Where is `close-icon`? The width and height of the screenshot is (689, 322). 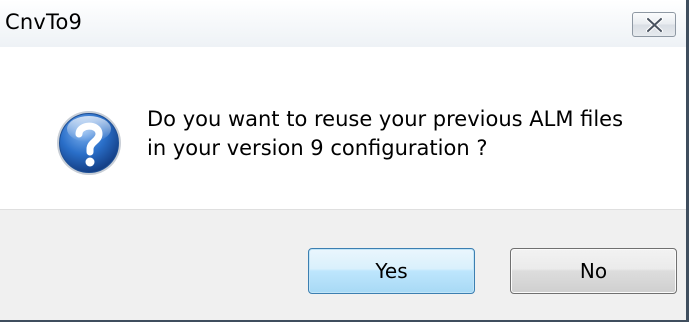 close-icon is located at coordinates (654, 25).